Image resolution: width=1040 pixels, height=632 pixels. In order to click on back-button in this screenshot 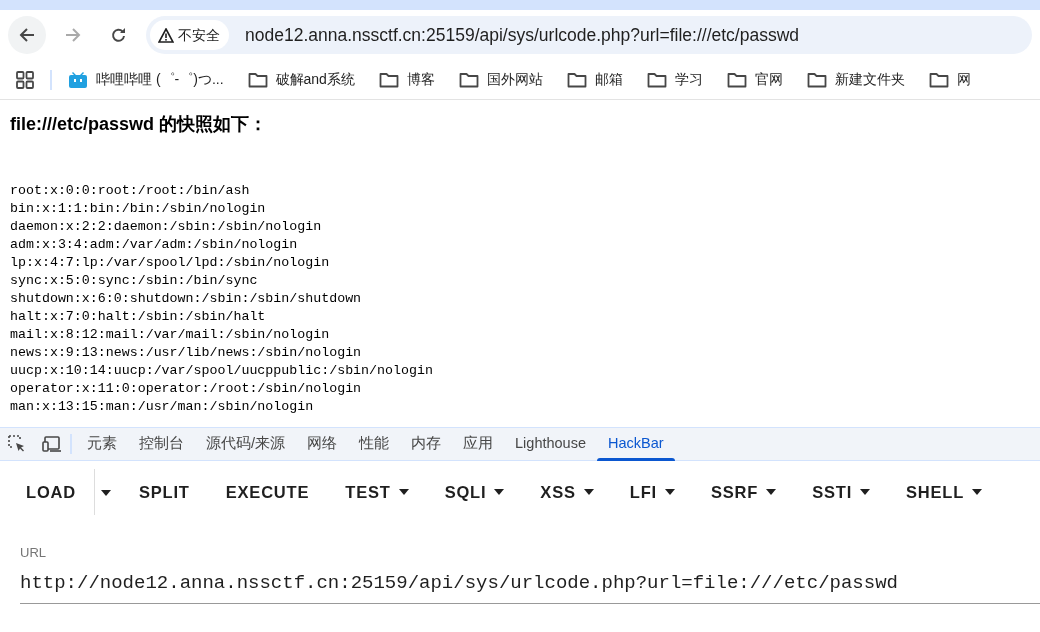, I will do `click(27, 35)`.